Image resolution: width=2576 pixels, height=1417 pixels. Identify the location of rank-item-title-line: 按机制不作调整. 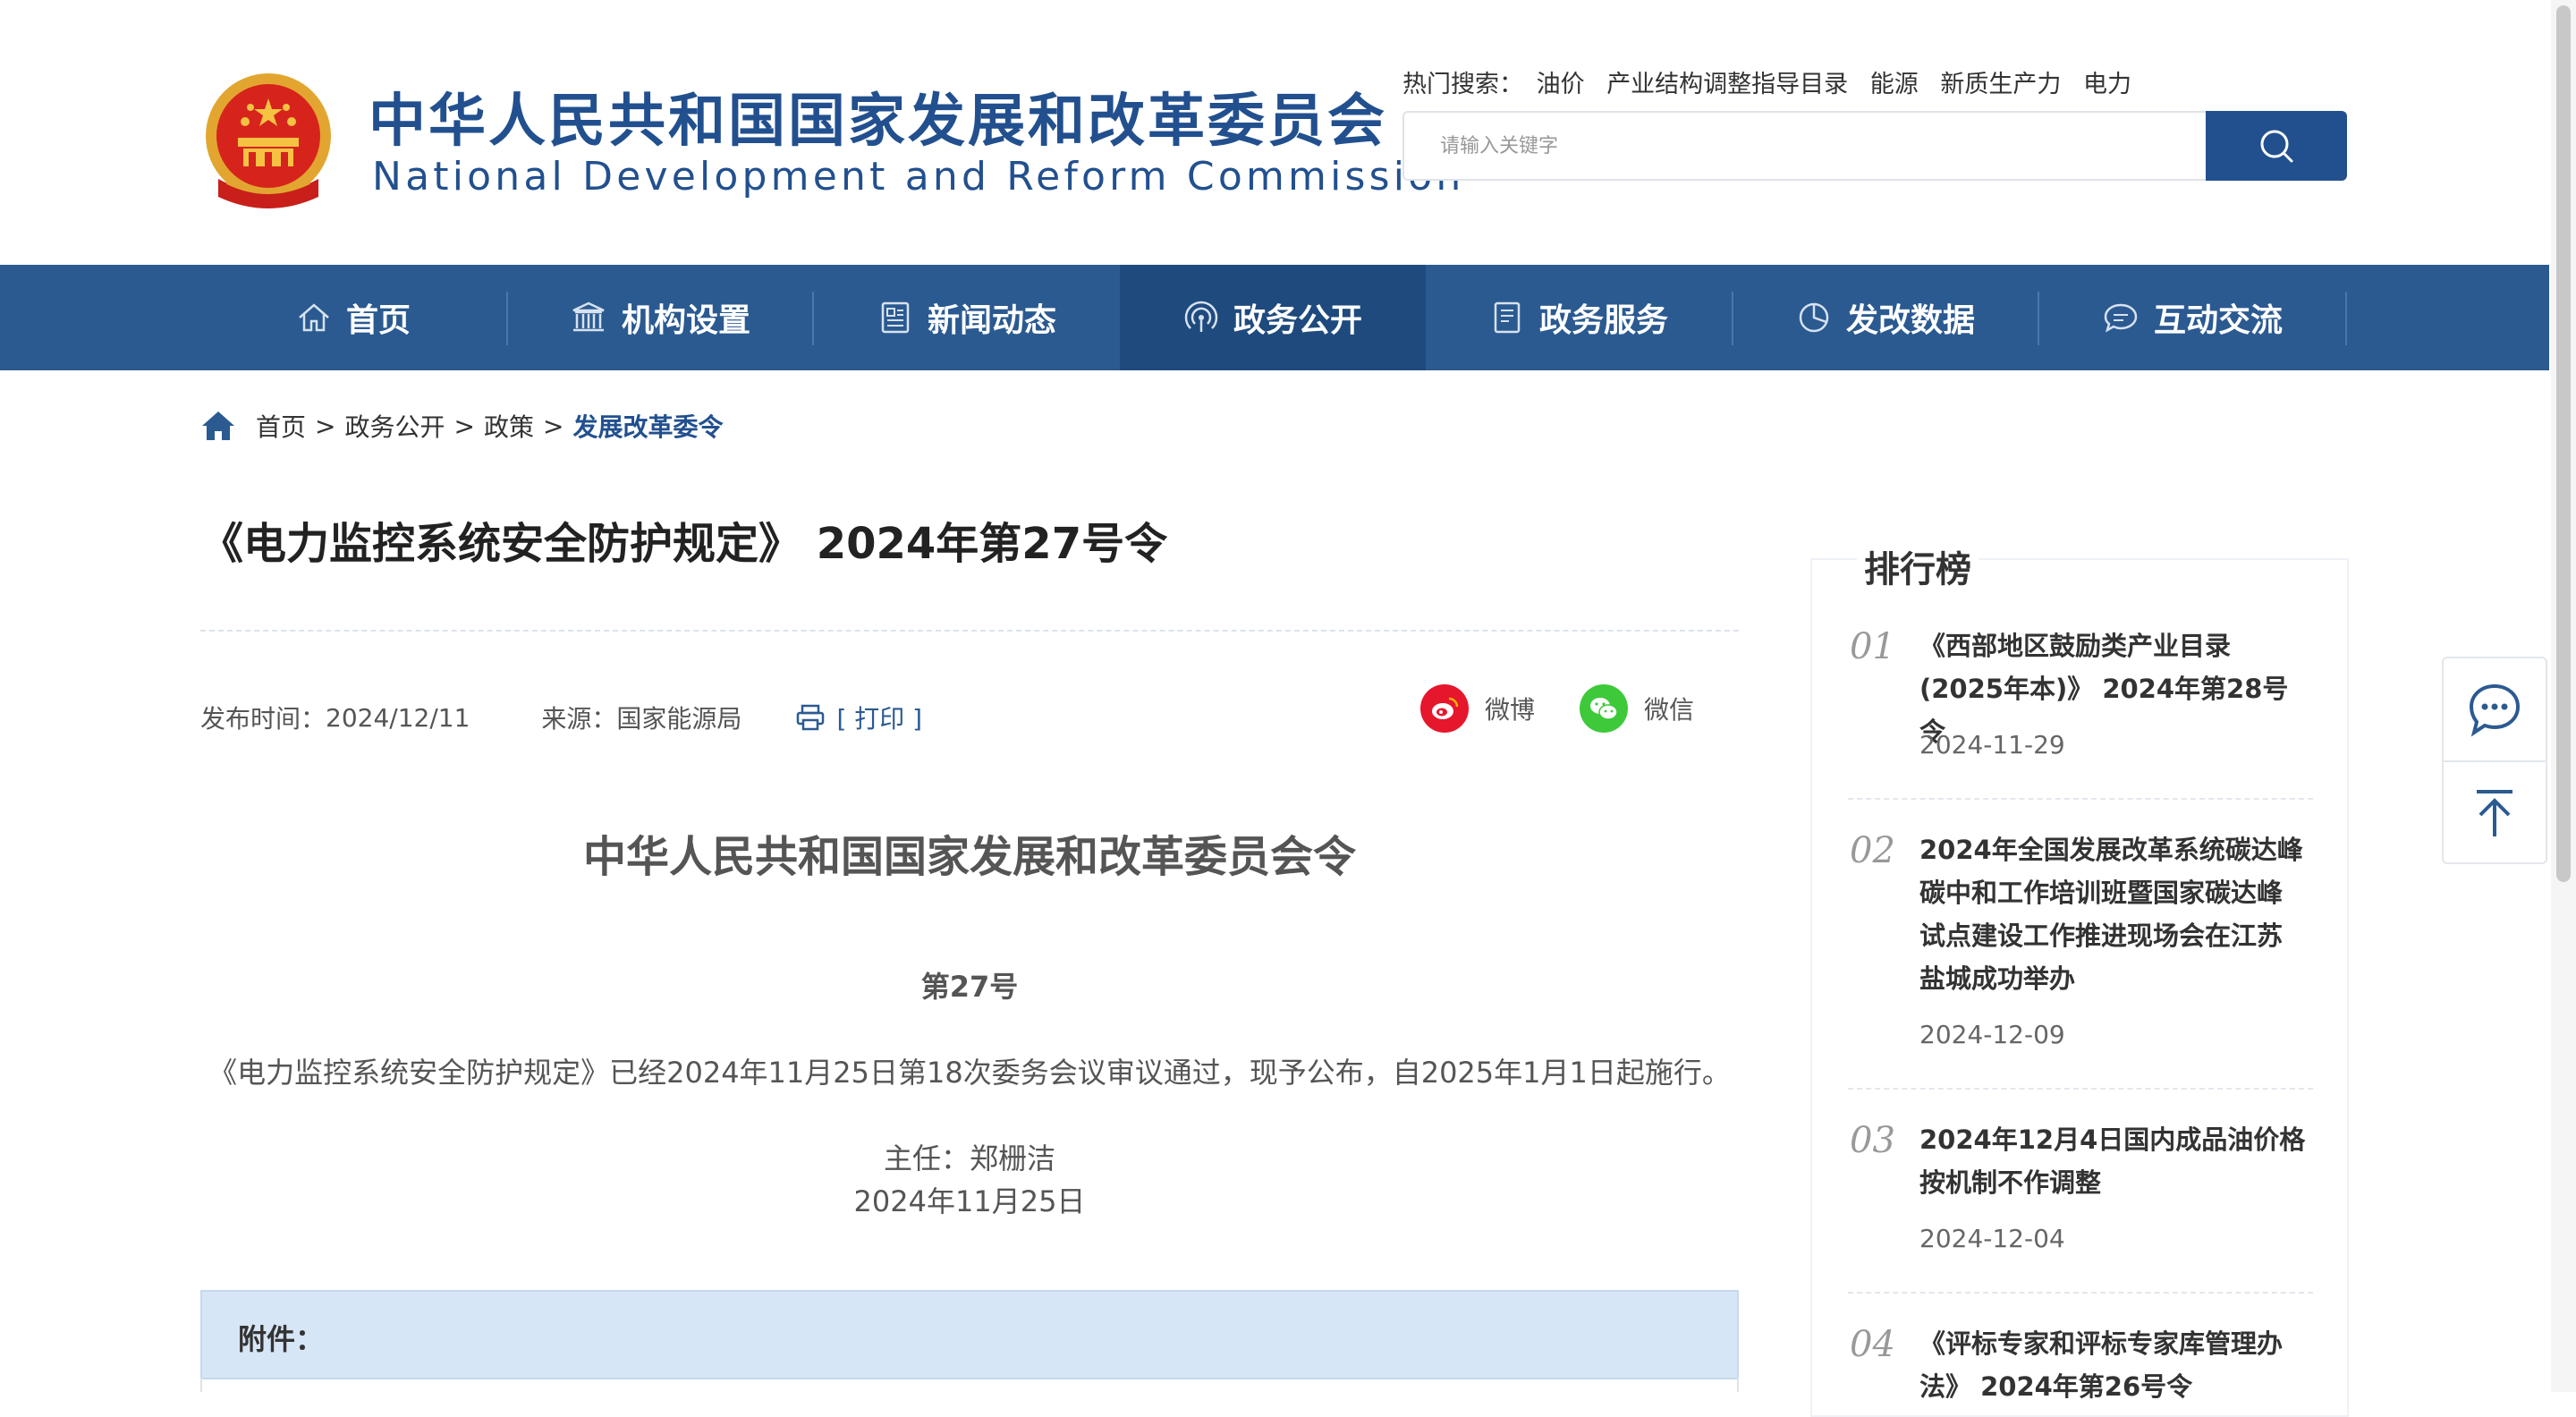
(2010, 1183).